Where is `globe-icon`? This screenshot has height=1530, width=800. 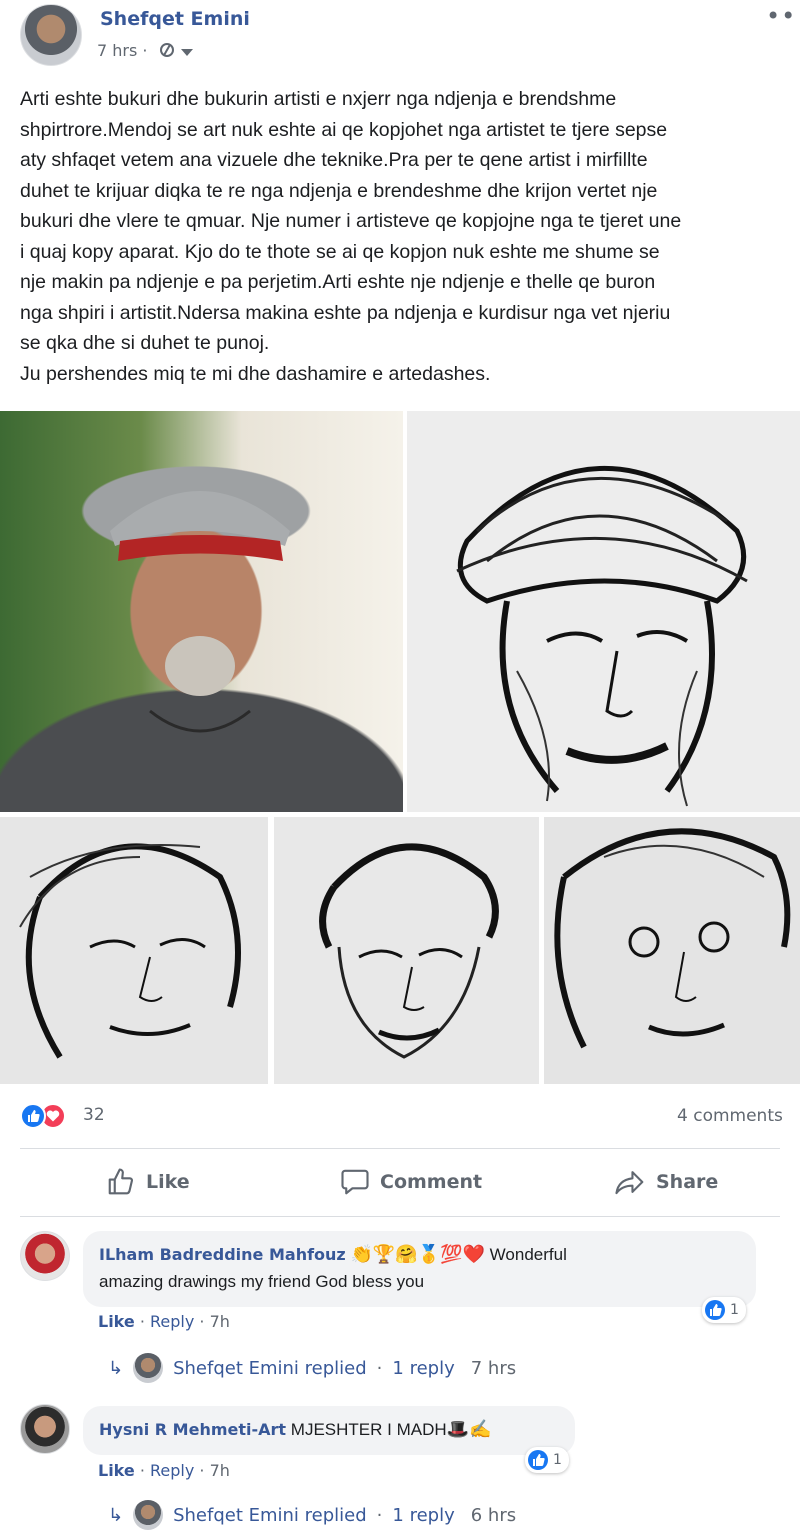 globe-icon is located at coordinates (167, 50).